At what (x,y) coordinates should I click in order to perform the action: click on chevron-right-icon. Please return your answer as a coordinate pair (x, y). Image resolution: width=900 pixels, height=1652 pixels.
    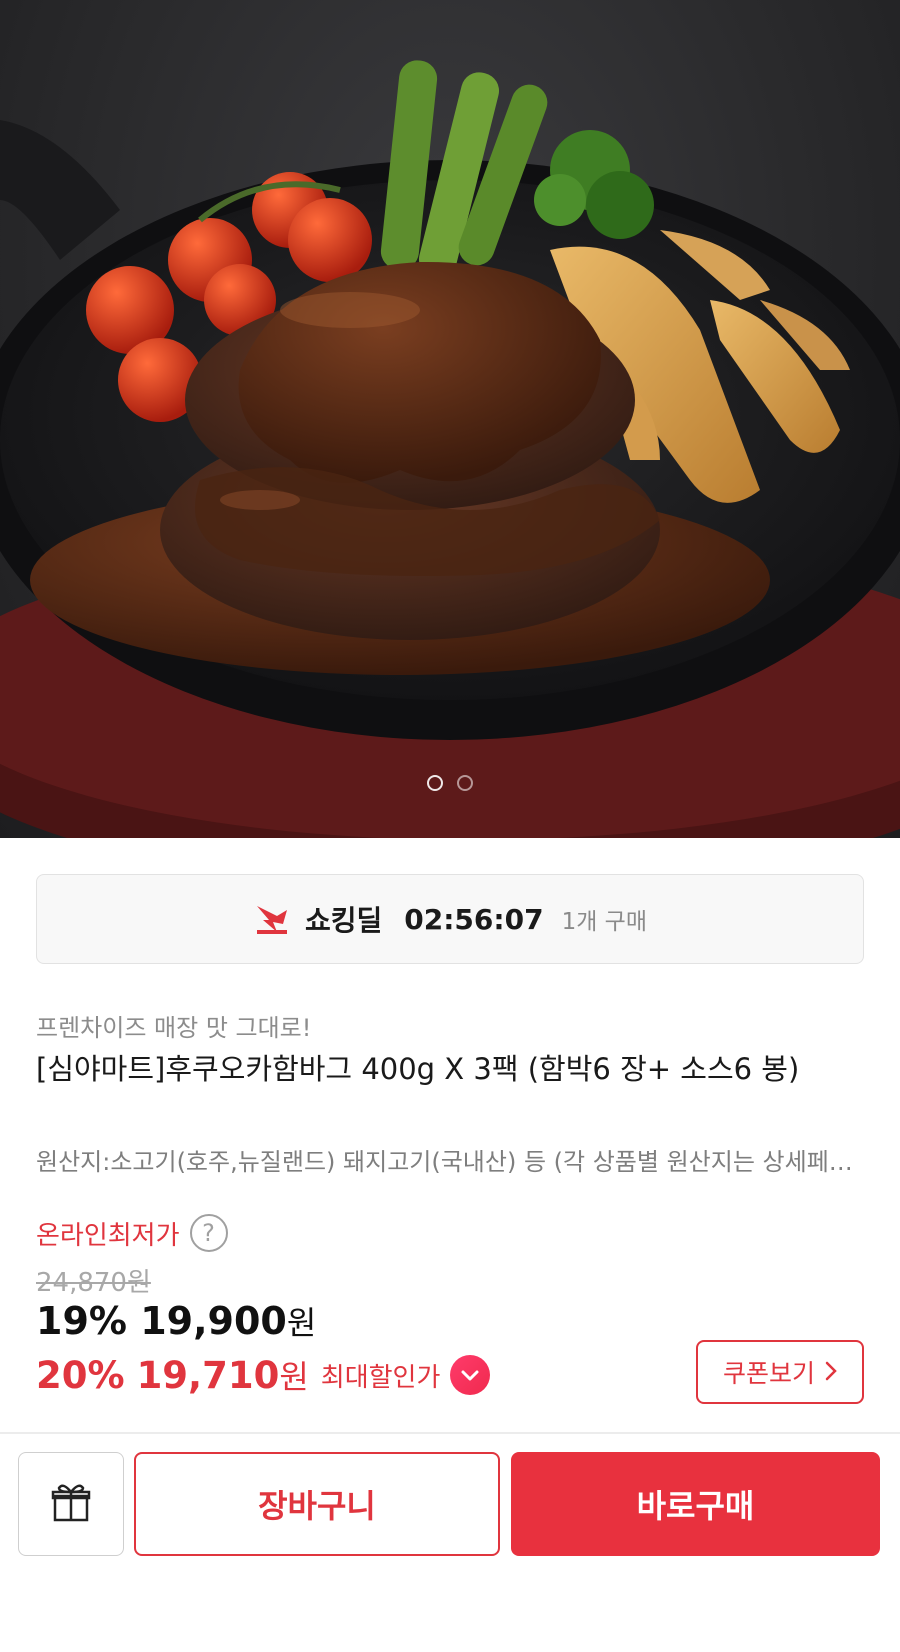
    Looking at the image, I should click on (831, 1372).